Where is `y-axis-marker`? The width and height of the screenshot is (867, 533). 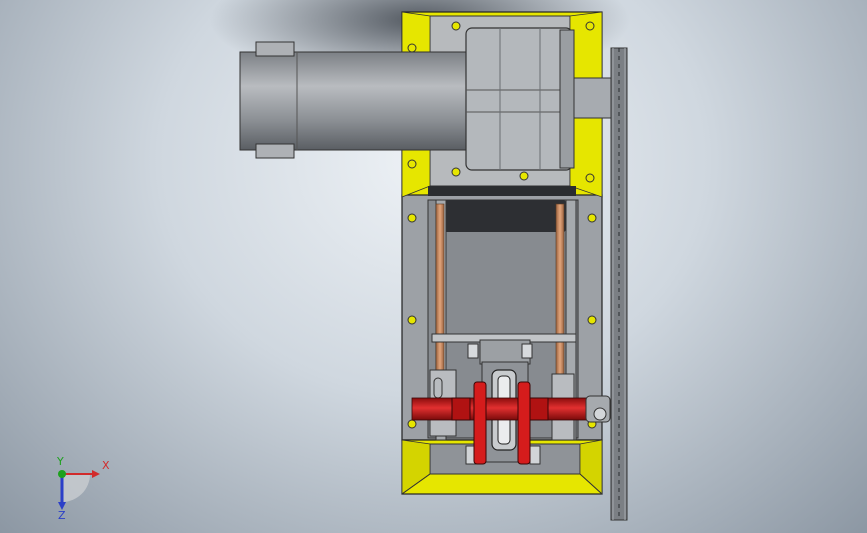
y-axis-marker is located at coordinates (62, 474).